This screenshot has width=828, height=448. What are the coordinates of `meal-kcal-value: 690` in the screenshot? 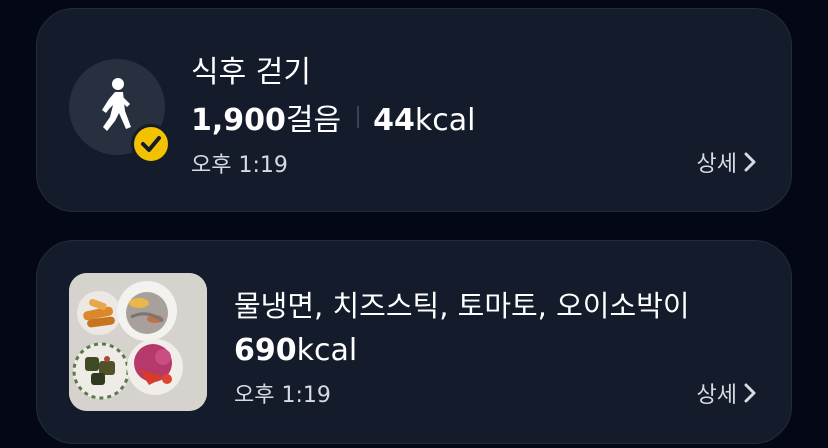 It's located at (265, 350).